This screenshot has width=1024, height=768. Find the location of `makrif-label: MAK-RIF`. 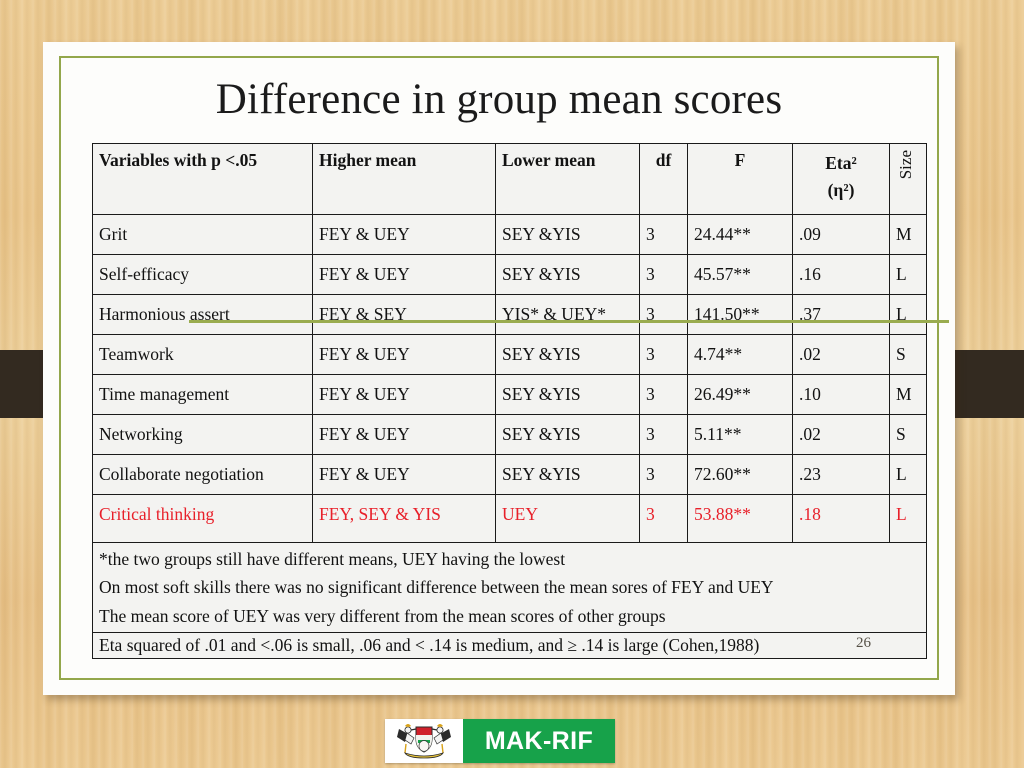

makrif-label: MAK-RIF is located at coordinates (539, 740).